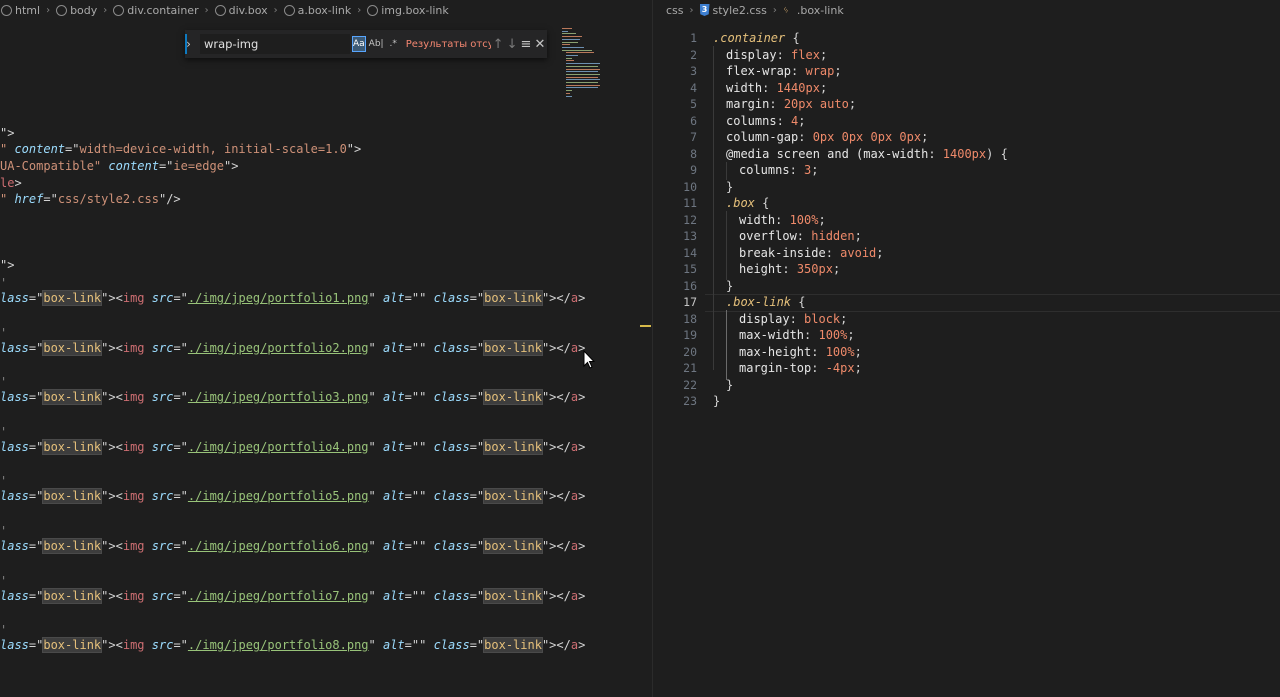 The image size is (1280, 697). Describe the element at coordinates (75, 10) in the screenshot. I see `breadcrumb-item-body: body` at that location.